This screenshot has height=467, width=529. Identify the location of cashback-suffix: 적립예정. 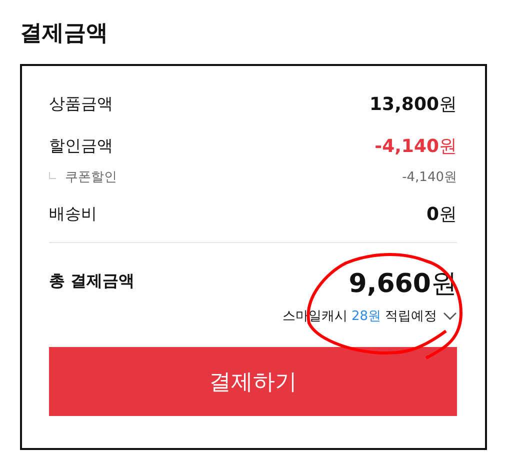
(411, 316).